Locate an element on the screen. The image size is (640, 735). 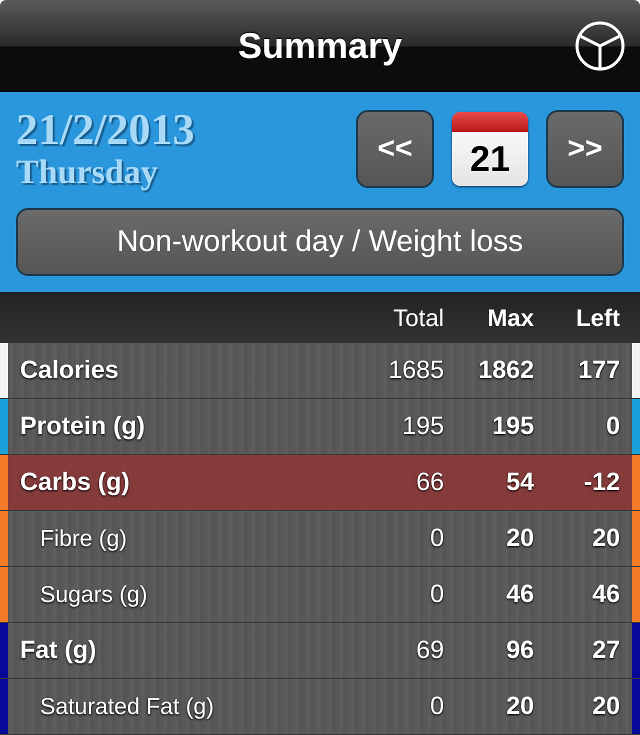
column-header: Max is located at coordinates (510, 319).